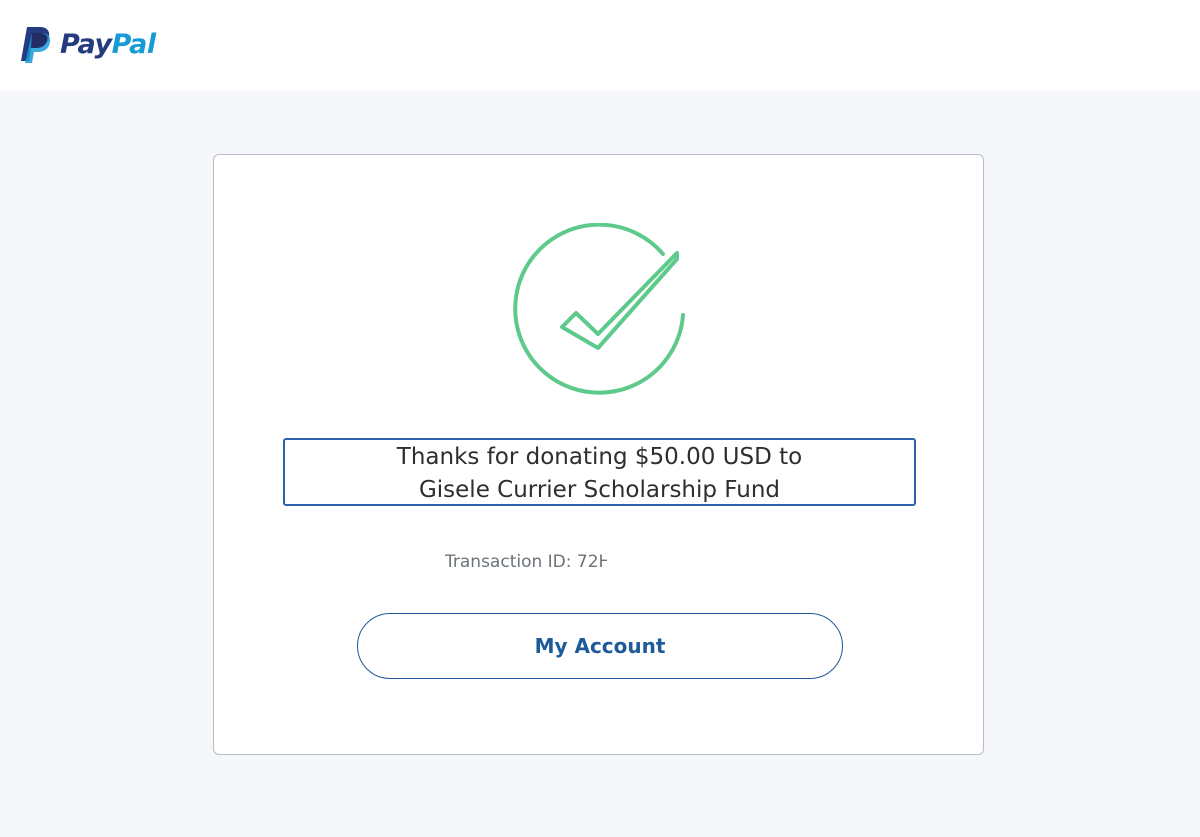 The width and height of the screenshot is (1200, 837). Describe the element at coordinates (36, 45) in the screenshot. I see `paypal-p-icon` at that location.